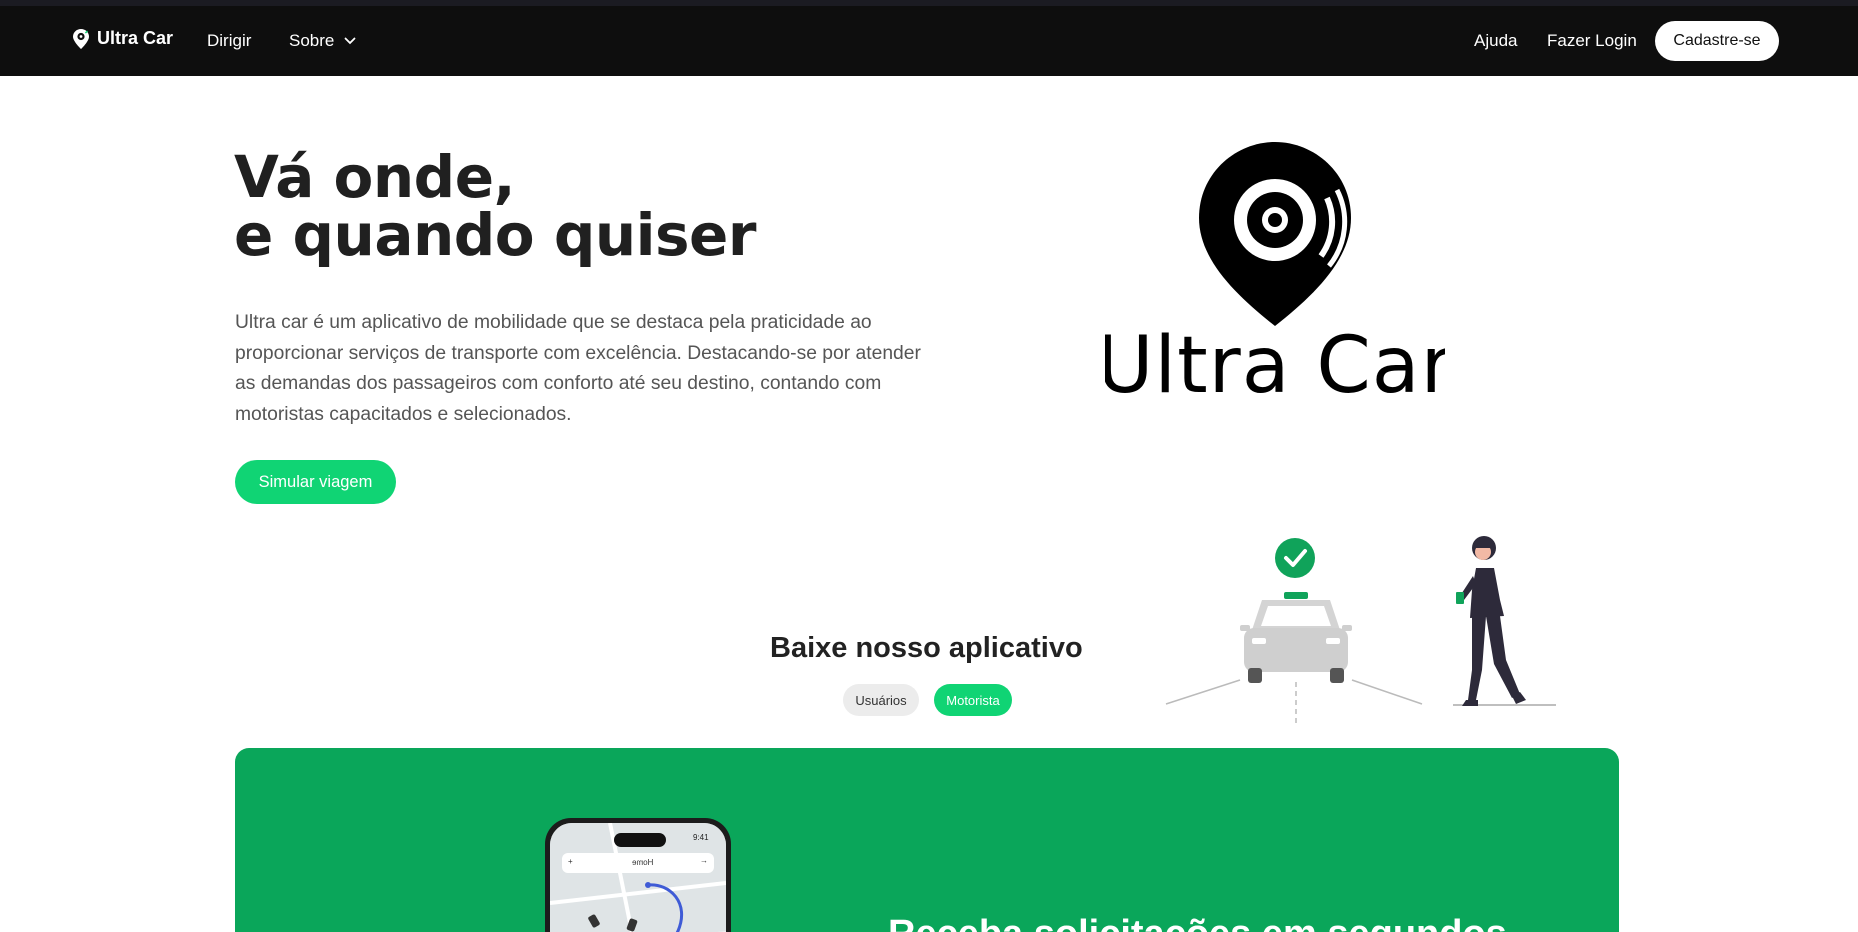 This screenshot has height=932, width=1858. What do you see at coordinates (570, 861) in the screenshot?
I see `plus-icon: +` at bounding box center [570, 861].